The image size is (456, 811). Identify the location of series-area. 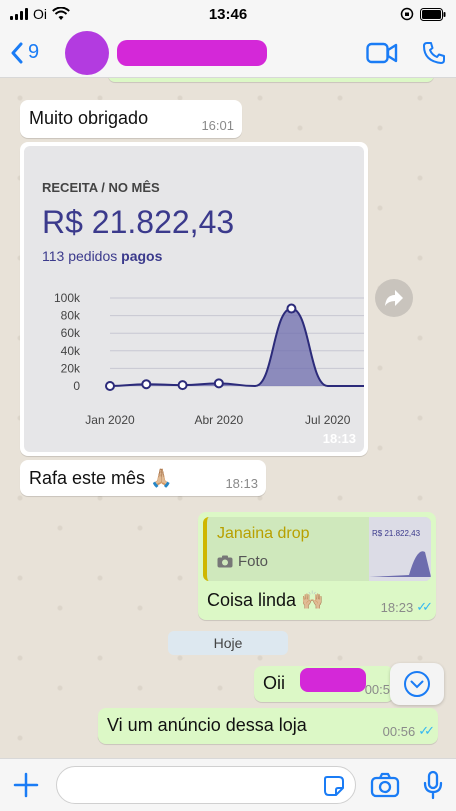
(237, 347).